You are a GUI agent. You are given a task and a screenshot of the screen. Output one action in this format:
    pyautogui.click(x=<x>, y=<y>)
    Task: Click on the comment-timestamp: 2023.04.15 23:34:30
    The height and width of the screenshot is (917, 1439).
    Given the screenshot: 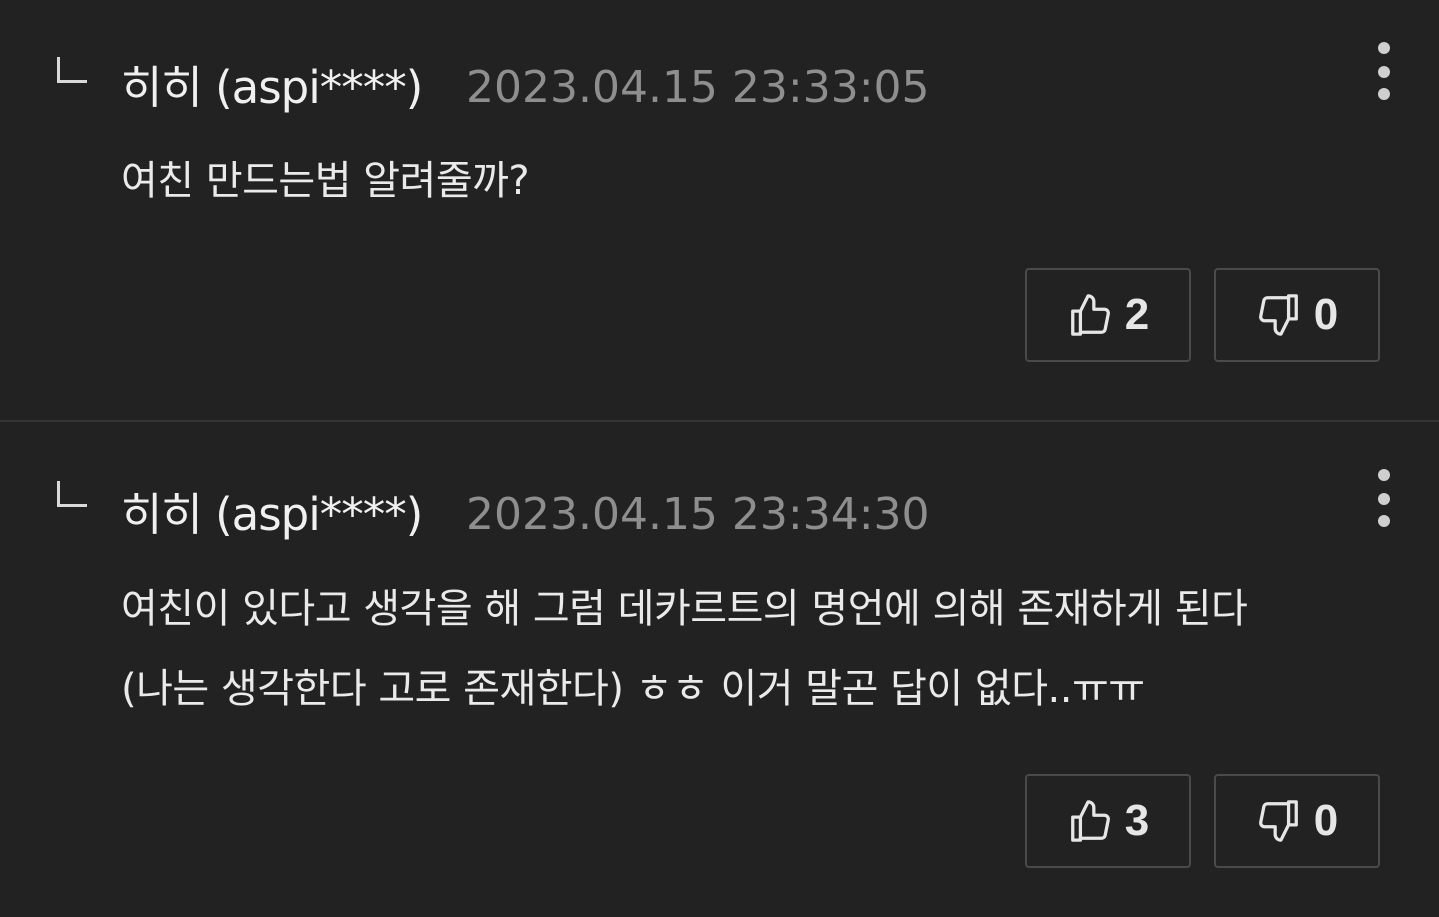 What is the action you would take?
    pyautogui.click(x=698, y=514)
    